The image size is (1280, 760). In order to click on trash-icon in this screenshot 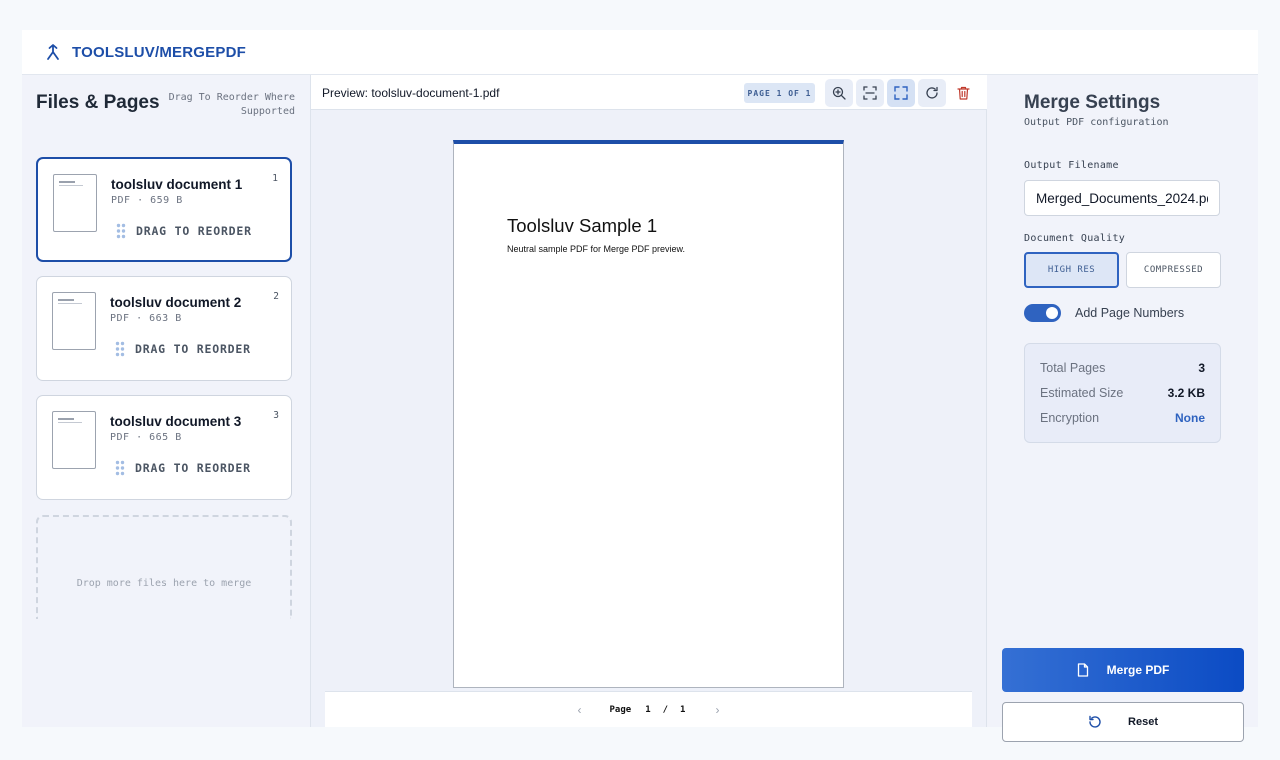, I will do `click(963, 93)`.